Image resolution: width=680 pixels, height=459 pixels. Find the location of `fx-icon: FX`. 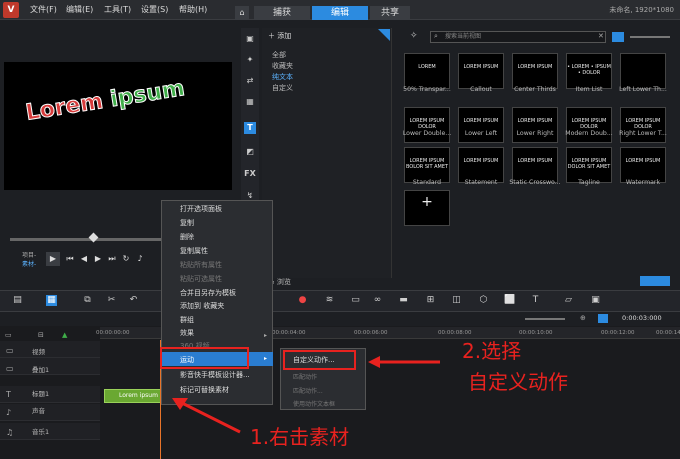

fx-icon: FX is located at coordinates (250, 174).